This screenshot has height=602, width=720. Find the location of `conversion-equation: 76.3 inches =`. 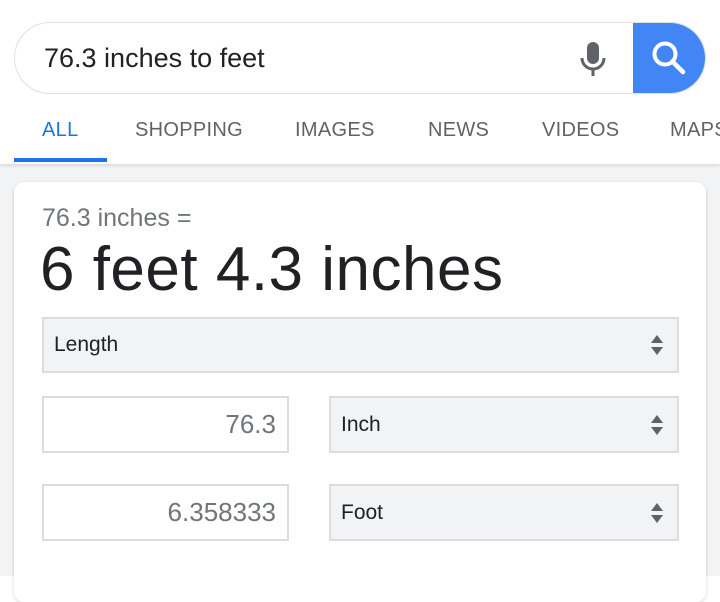

conversion-equation: 76.3 inches = is located at coordinates (117, 218).